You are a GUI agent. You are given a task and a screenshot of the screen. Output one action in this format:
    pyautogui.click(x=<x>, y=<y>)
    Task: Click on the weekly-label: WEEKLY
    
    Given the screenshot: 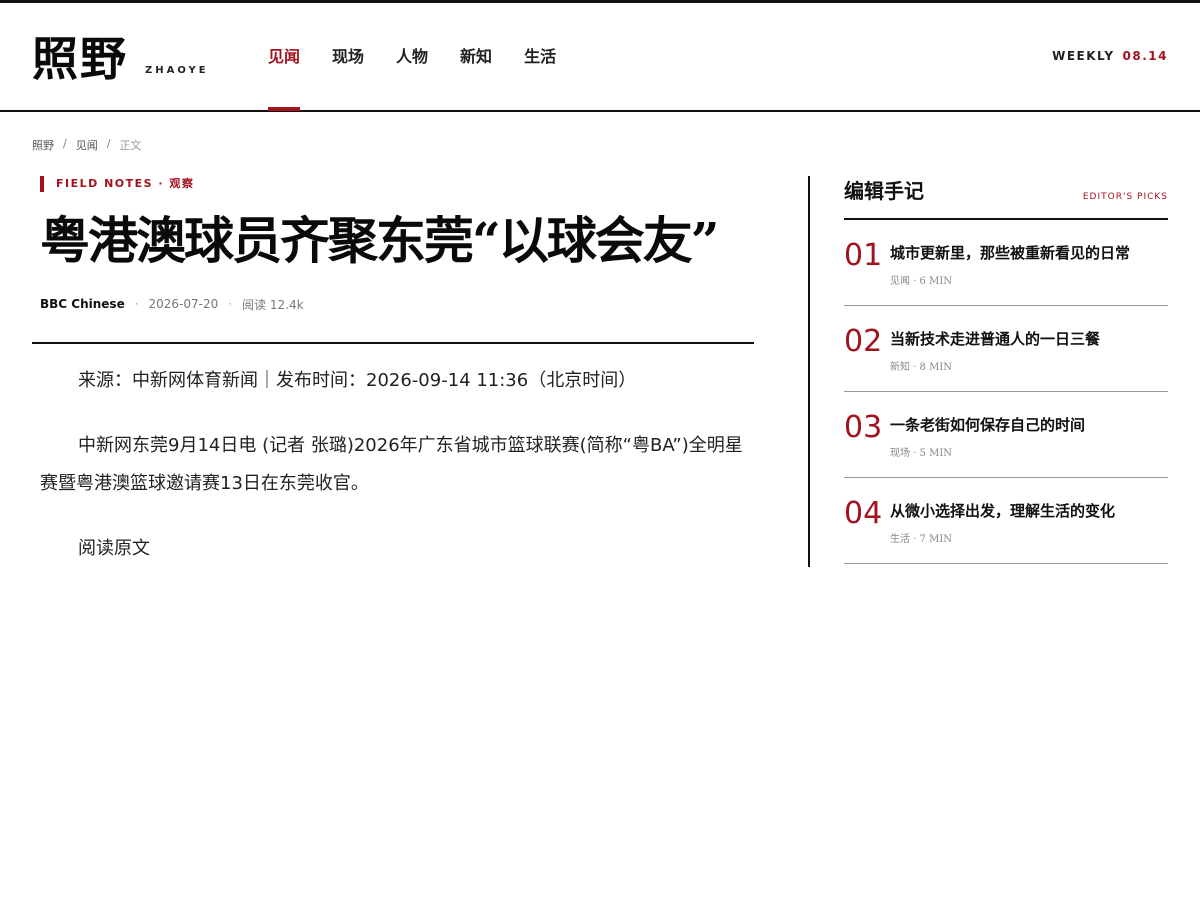 What is the action you would take?
    pyautogui.click(x=1083, y=56)
    